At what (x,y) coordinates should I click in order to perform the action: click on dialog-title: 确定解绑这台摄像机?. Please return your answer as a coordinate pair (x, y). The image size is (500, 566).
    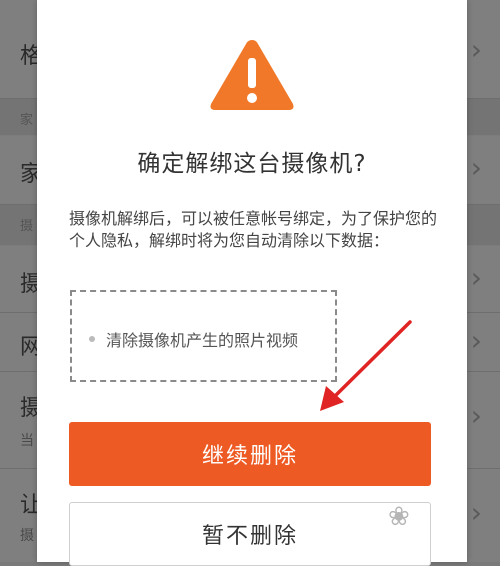
    Looking at the image, I should click on (252, 164).